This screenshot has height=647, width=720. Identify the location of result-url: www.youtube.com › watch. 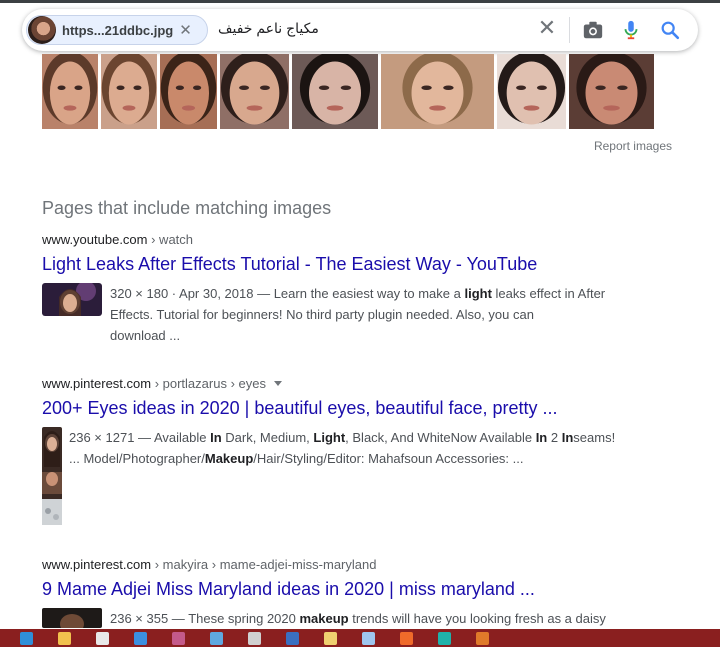
(362, 239).